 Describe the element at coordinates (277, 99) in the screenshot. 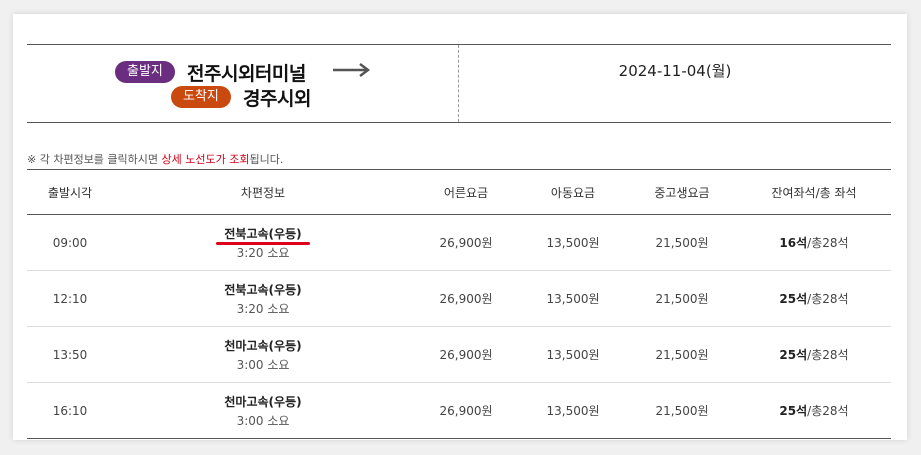

I see `arrival-city: 경주시외` at that location.